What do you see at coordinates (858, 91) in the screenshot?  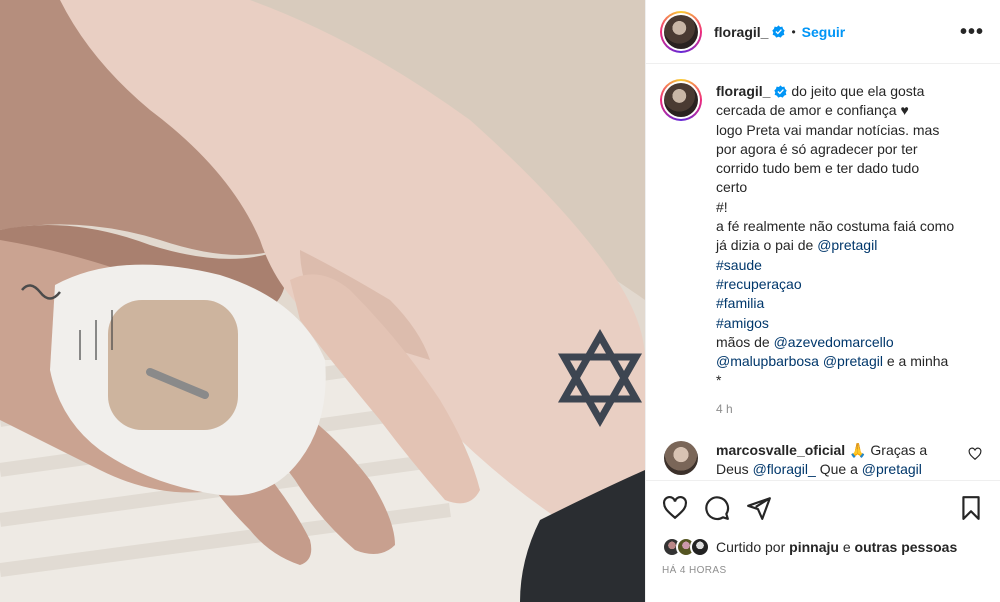 I see `caption-line: do jeito que ela gosta` at bounding box center [858, 91].